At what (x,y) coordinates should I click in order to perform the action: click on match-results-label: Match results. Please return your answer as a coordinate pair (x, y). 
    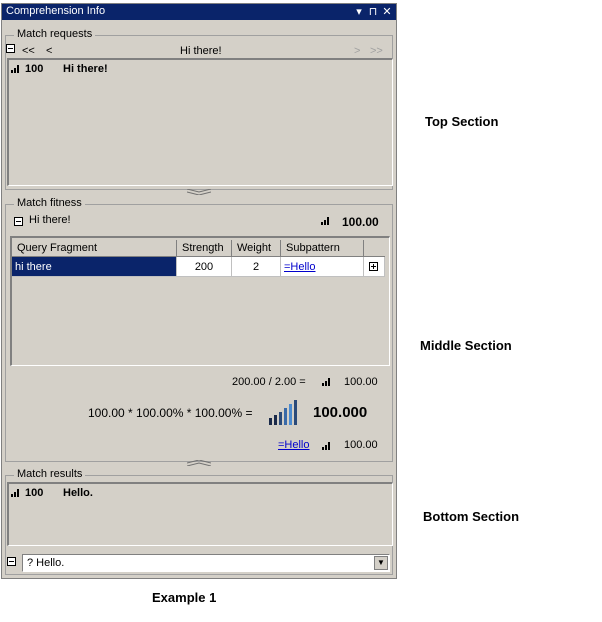
    Looking at the image, I should click on (50, 474).